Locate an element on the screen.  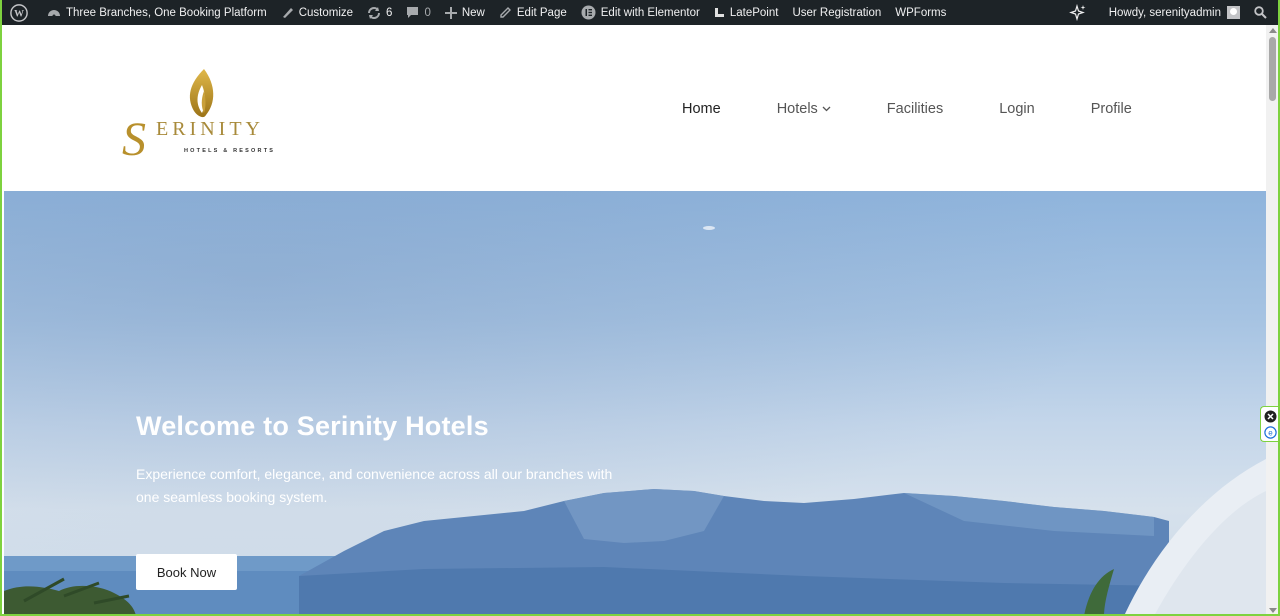
edit-elementor-label: Edit with Elementor is located at coordinates (650, 12).